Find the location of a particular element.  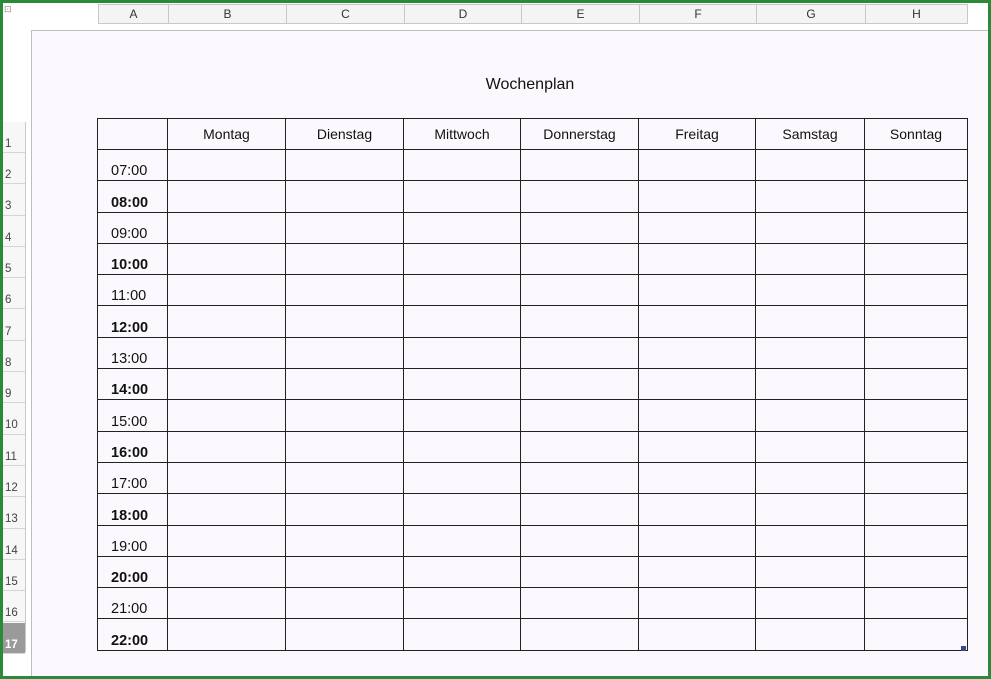

row-header-11: 11 is located at coordinates (14, 450).